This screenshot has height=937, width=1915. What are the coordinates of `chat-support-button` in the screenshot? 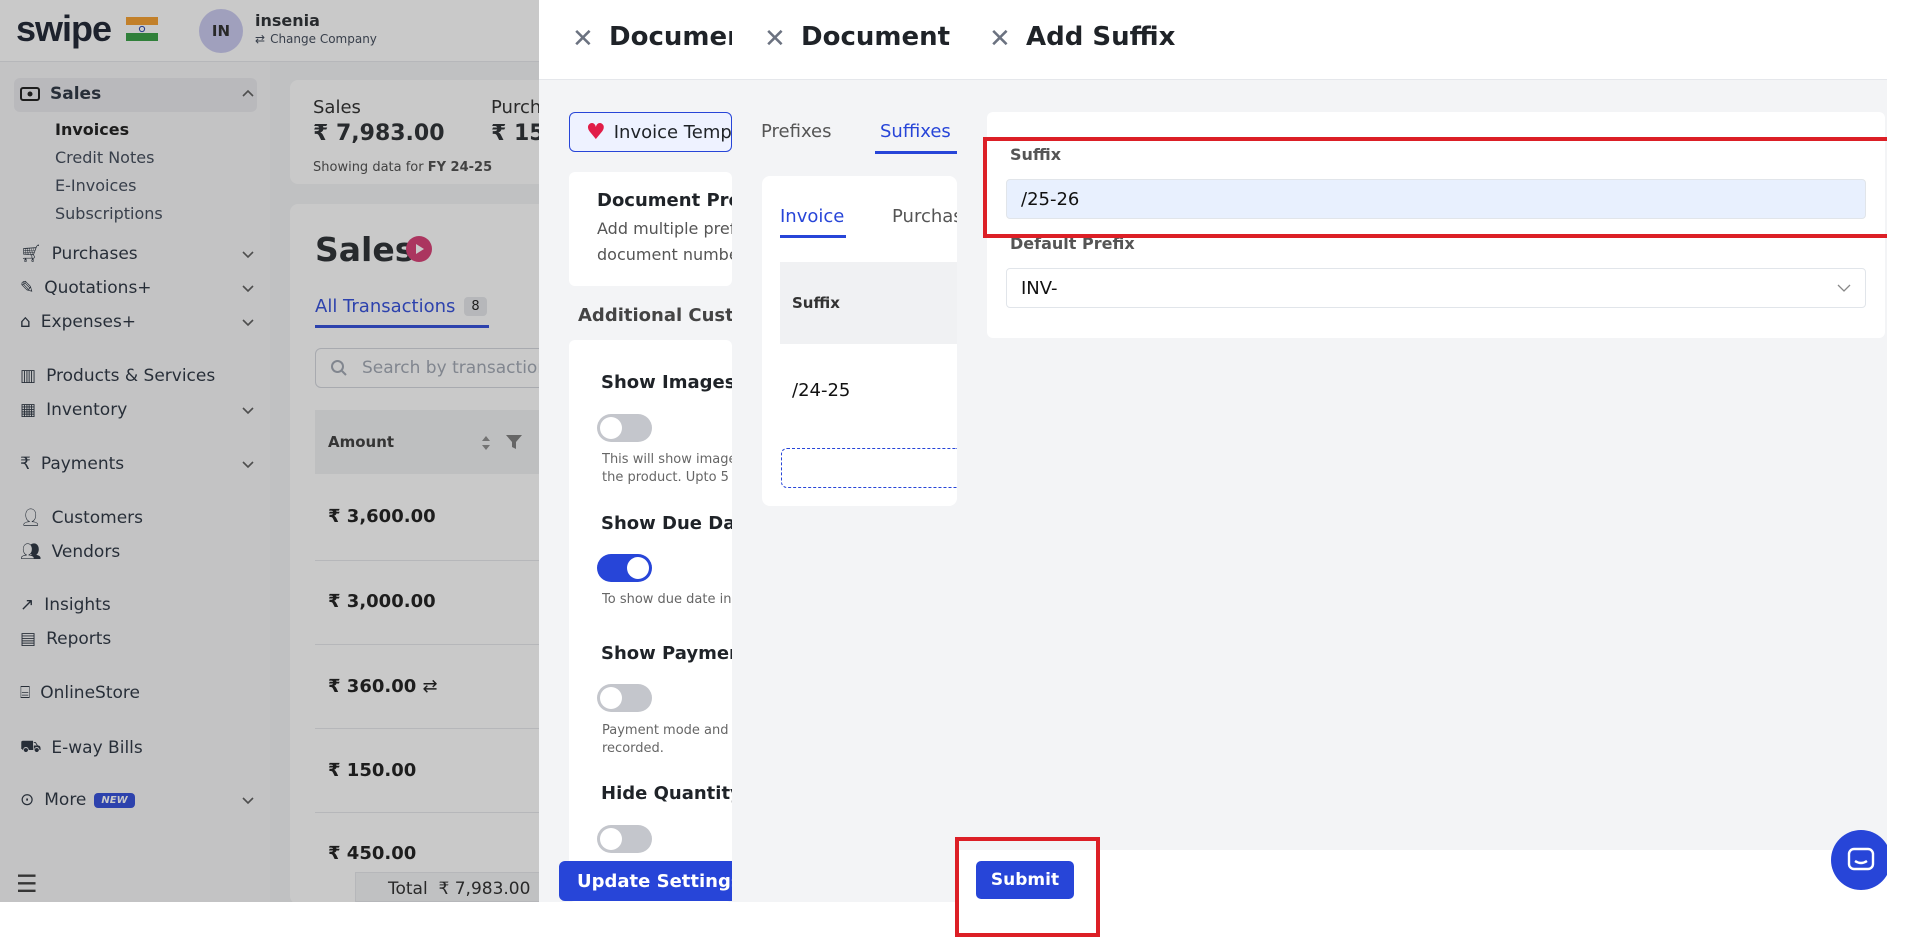 It's located at (1861, 860).